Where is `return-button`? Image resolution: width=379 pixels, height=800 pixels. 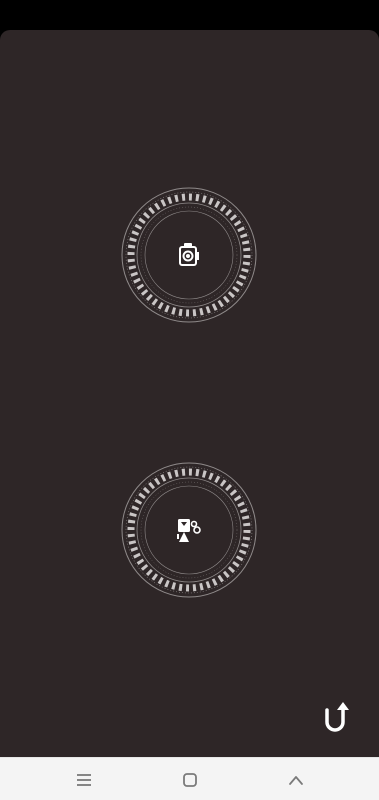
return-button is located at coordinates (336, 717).